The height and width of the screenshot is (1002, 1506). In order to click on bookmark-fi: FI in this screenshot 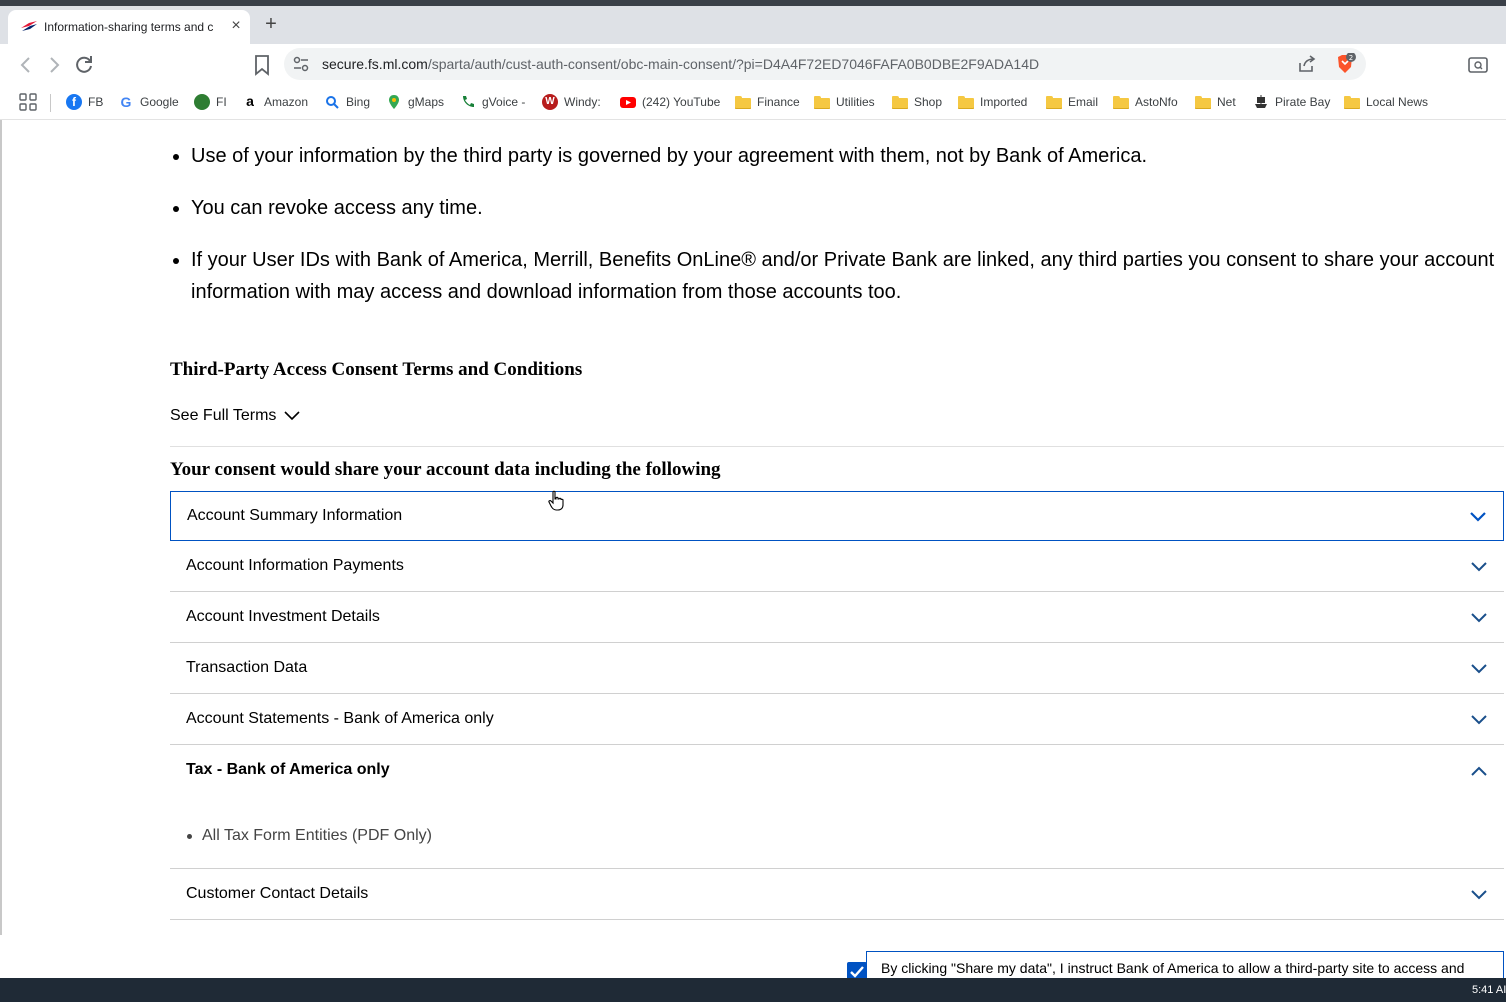, I will do `click(210, 102)`.